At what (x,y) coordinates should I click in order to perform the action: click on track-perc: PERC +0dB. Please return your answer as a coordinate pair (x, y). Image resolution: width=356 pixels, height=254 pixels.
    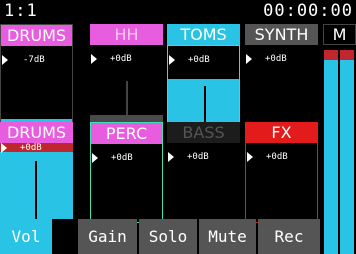
    Looking at the image, I should click on (126, 172).